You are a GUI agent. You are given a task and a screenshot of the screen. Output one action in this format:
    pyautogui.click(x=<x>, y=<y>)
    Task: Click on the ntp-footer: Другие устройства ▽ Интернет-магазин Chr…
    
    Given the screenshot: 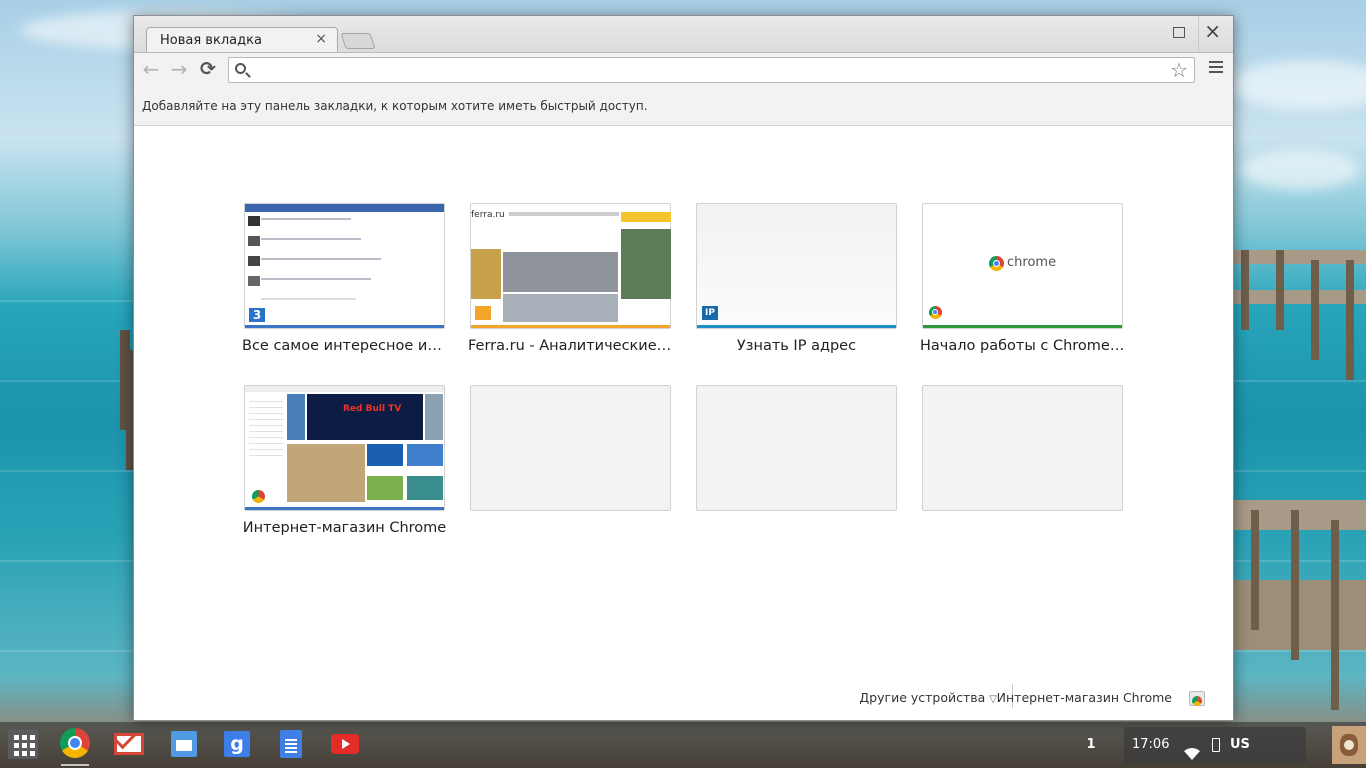 What is the action you would take?
    pyautogui.click(x=683, y=695)
    